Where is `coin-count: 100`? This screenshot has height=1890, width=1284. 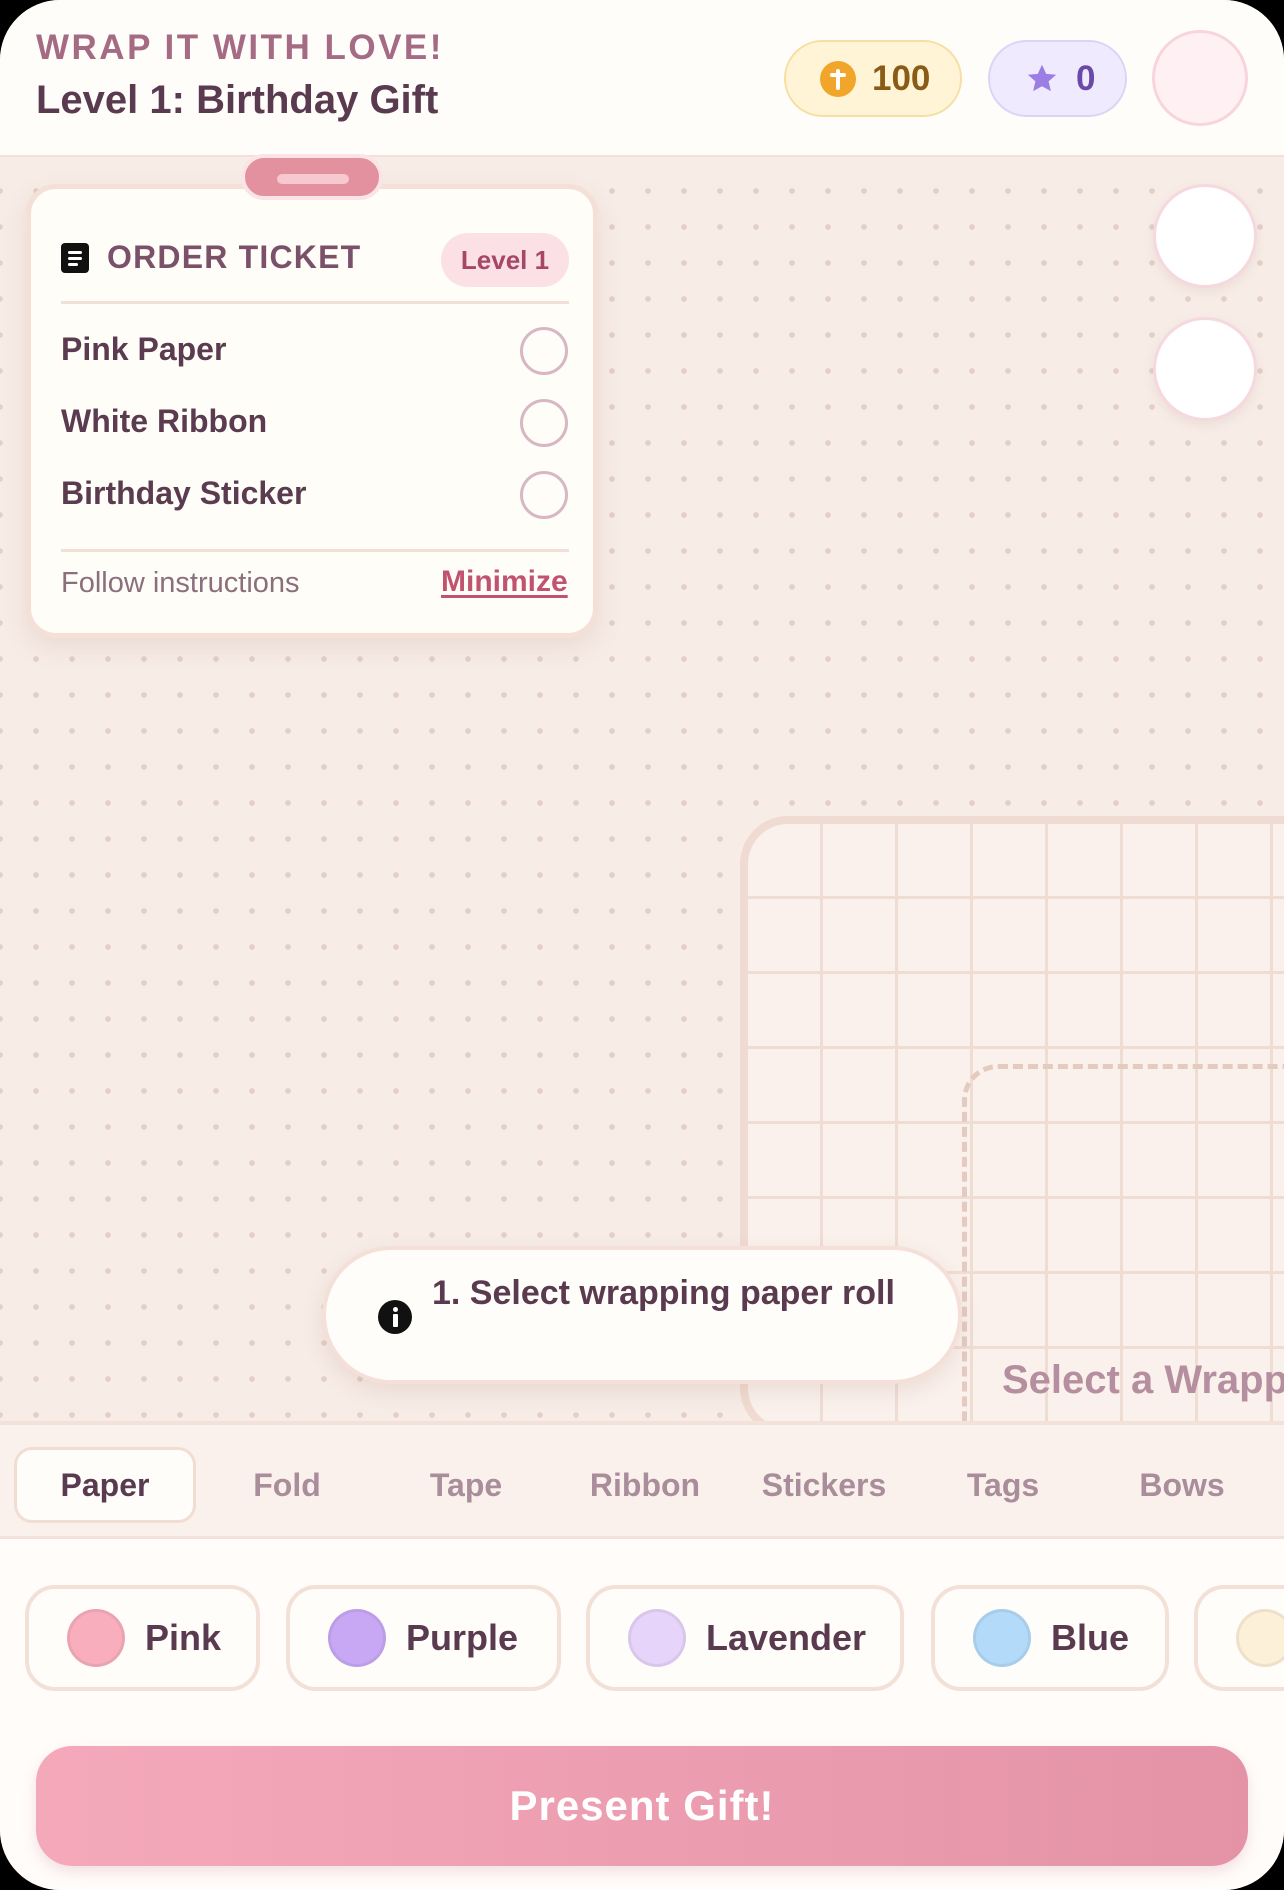
coin-count: 100 is located at coordinates (901, 78).